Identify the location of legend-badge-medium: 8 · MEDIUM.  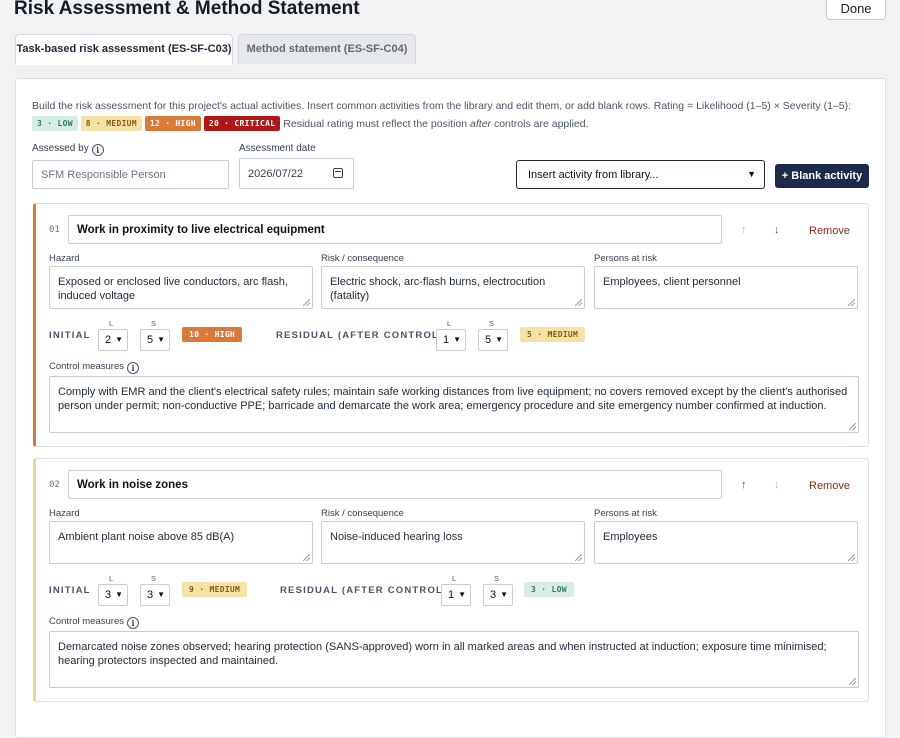
(111, 123).